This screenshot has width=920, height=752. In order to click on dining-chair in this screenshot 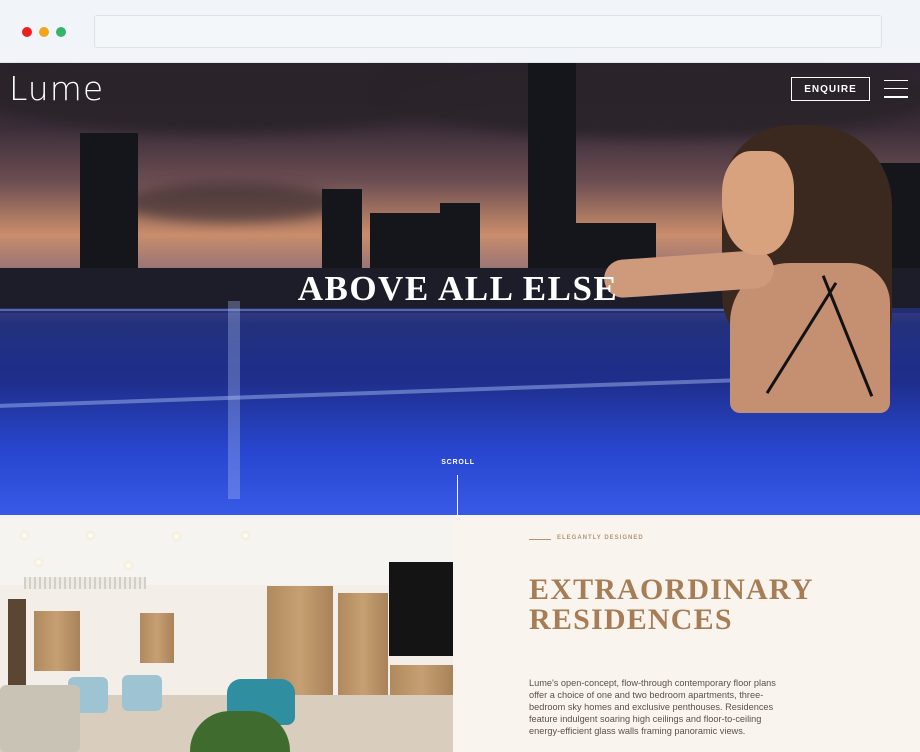, I will do `click(142, 693)`.